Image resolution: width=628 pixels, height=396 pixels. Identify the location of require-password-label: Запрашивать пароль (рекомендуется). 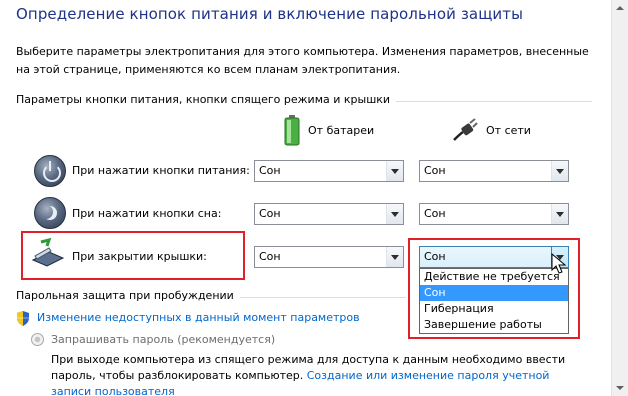
(163, 339).